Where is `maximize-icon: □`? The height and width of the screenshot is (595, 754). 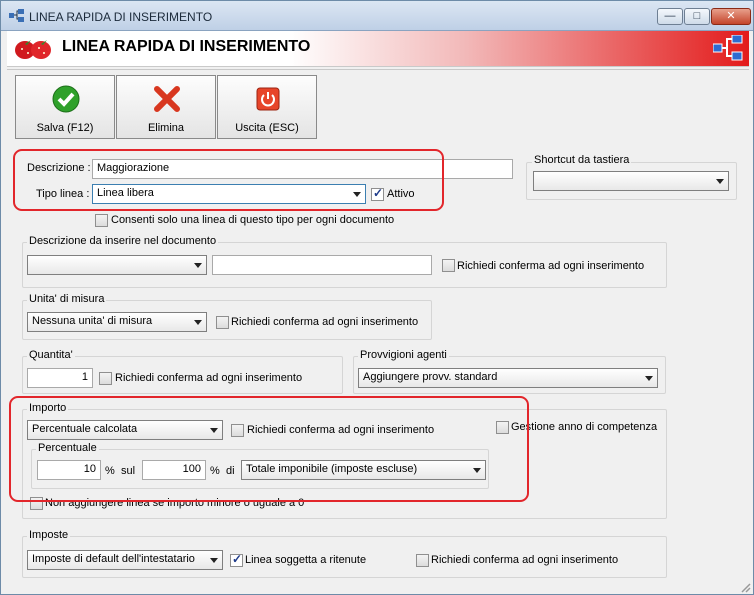 maximize-icon: □ is located at coordinates (697, 16).